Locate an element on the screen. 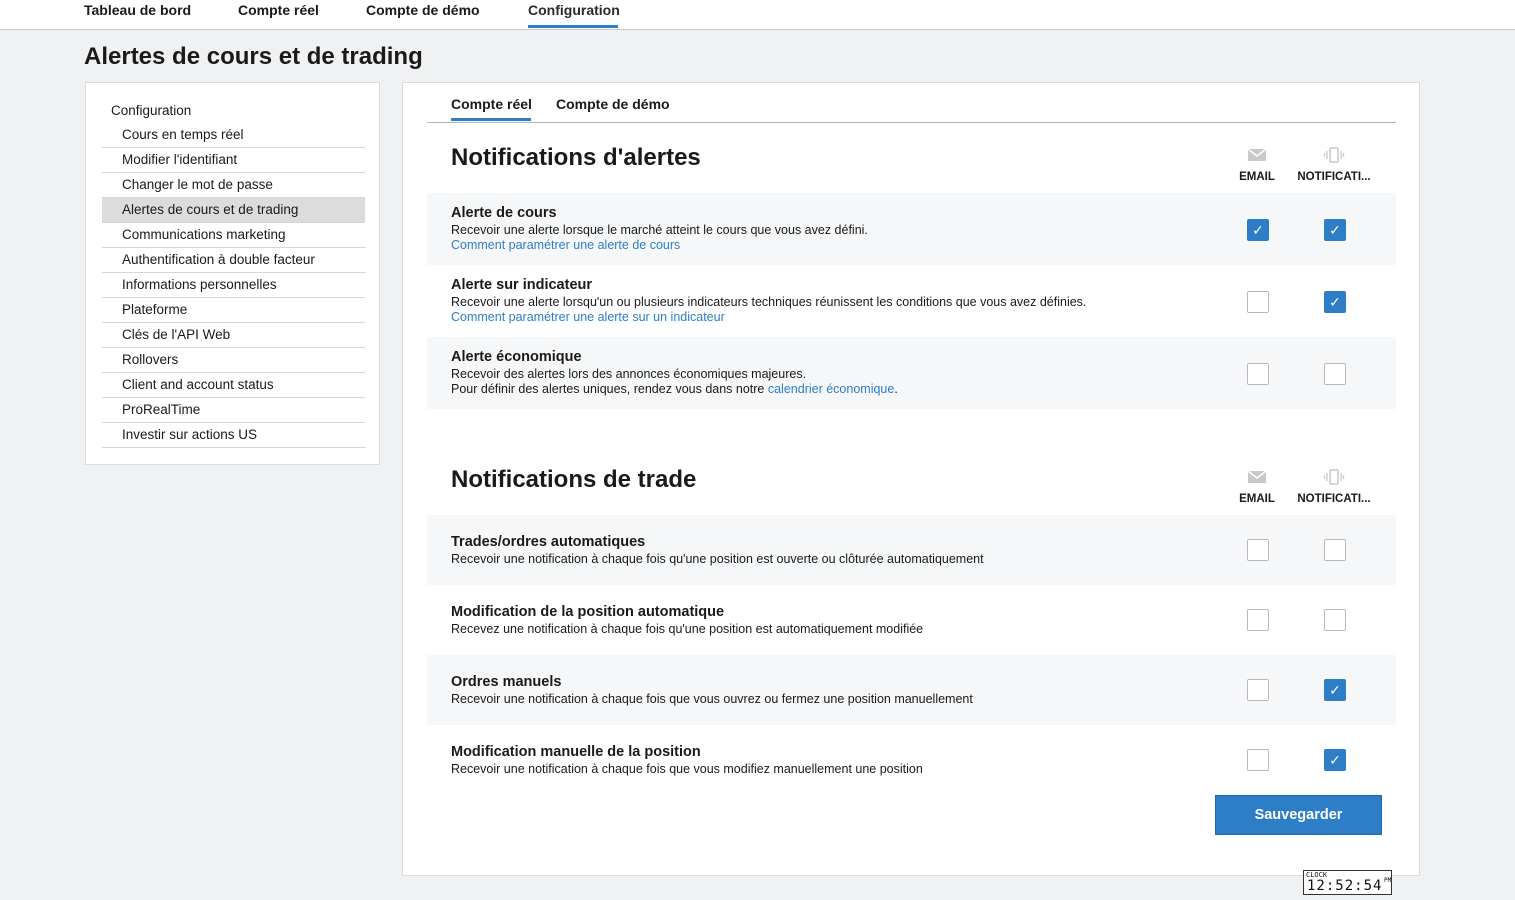 The height and width of the screenshot is (900, 1515). email-checkbox-automatic-orders is located at coordinates (1258, 550).